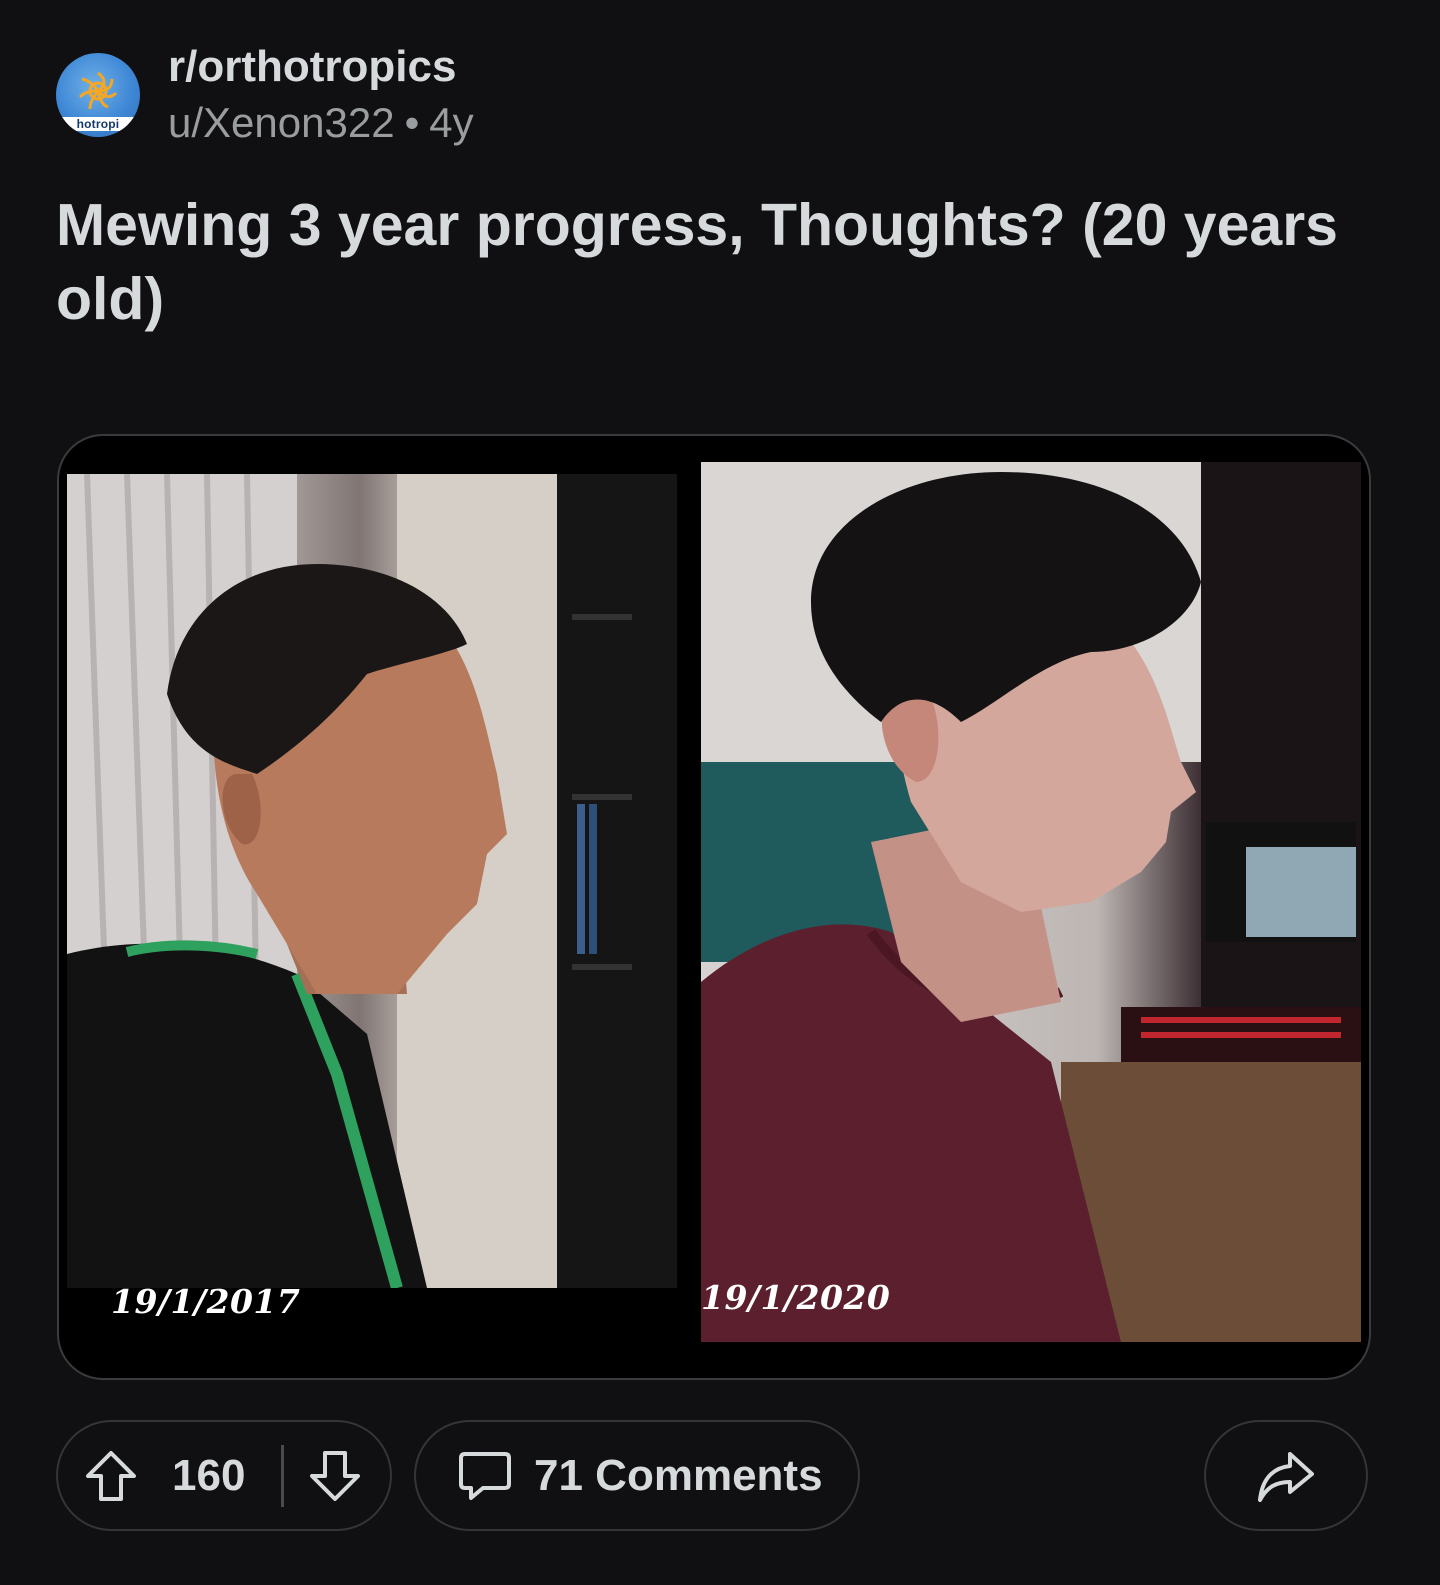 This screenshot has height=1585, width=1440. I want to click on after-date-caption: 19/1/2020, so click(796, 1297).